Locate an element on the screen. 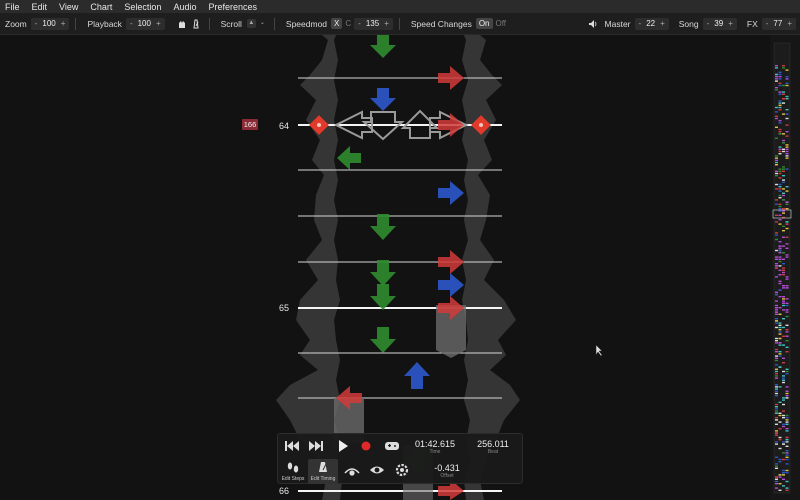 This screenshot has width=800, height=500. note-right-arrow is located at coordinates (451, 193).